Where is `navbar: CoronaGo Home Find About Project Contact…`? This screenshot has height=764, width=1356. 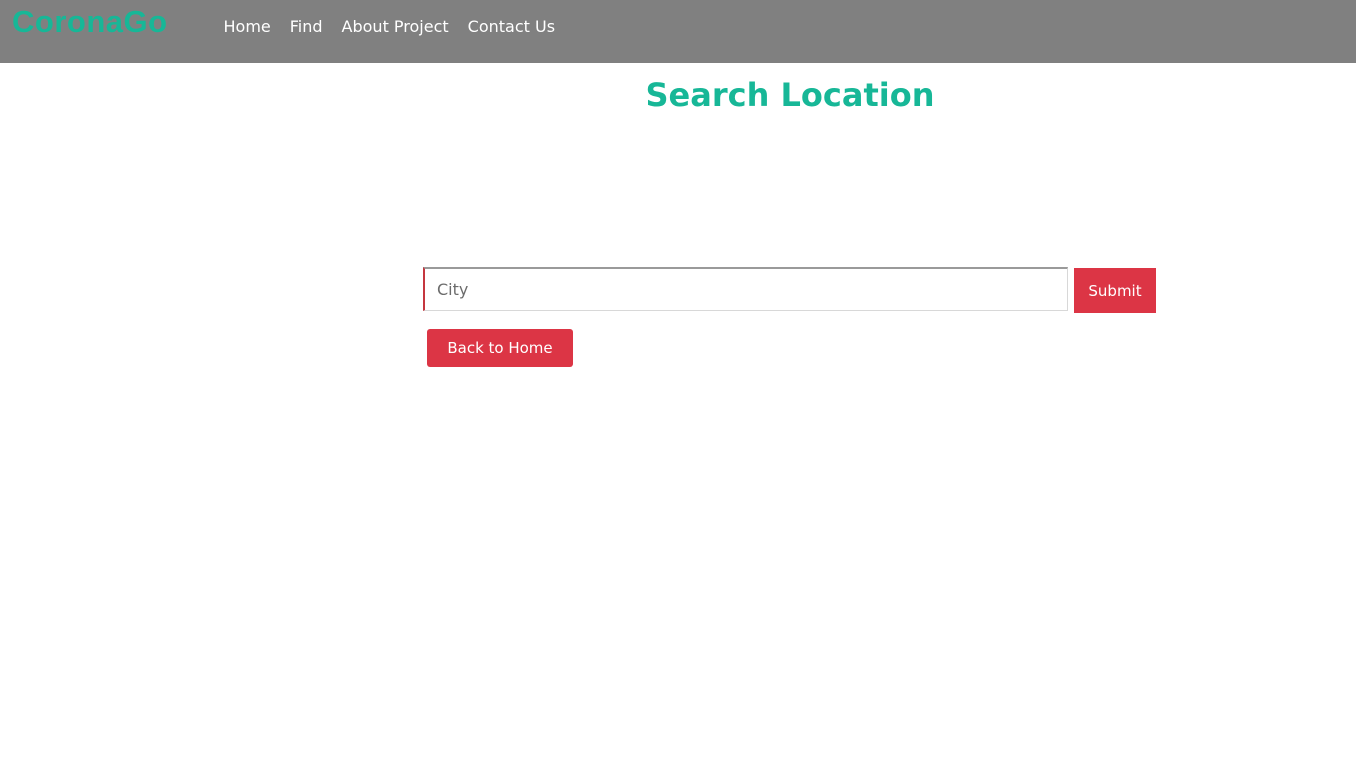
navbar: CoronaGo Home Find About Project Contact… is located at coordinates (678, 31).